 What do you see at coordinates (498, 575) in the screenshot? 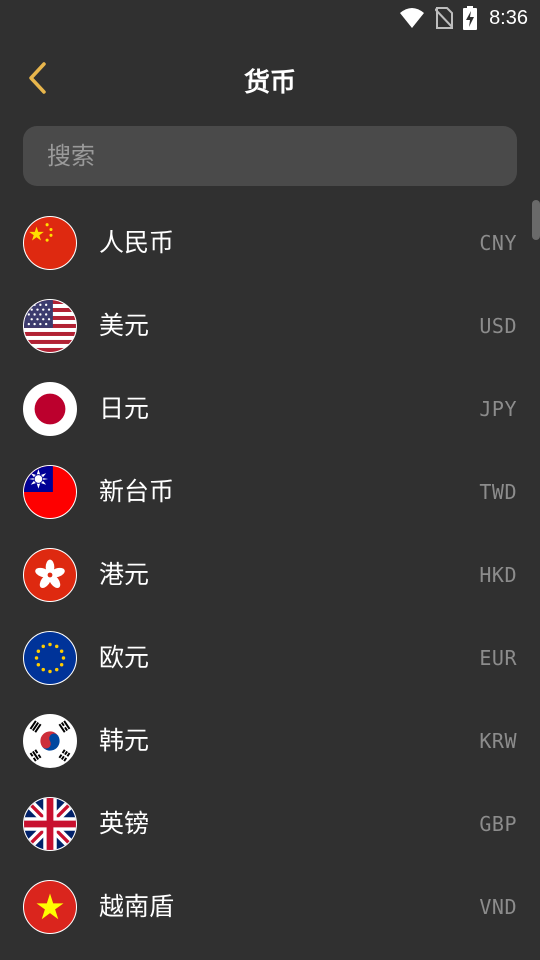
I see `currency-code: HKD` at bounding box center [498, 575].